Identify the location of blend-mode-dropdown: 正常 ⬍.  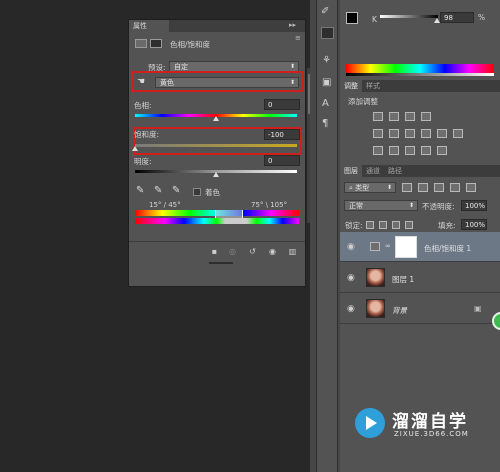
(381, 205).